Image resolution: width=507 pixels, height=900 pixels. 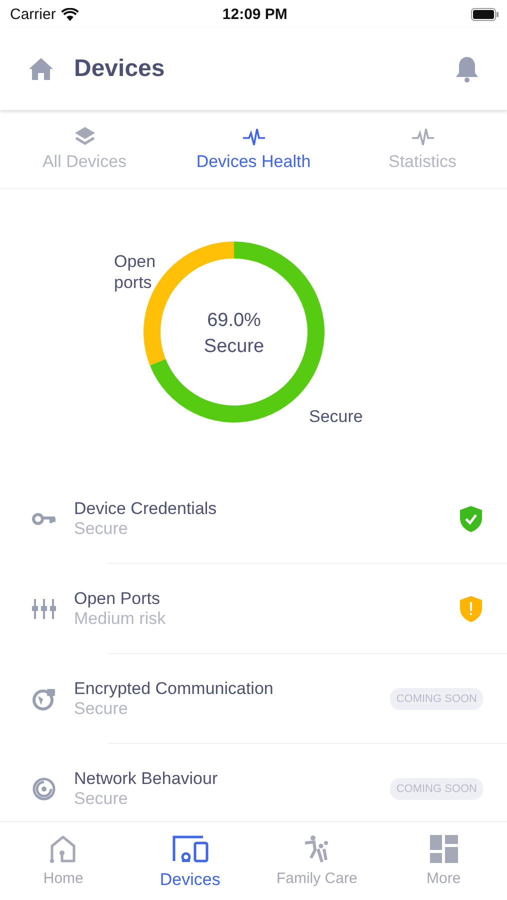 I want to click on check-title: Device Credentials, so click(x=146, y=509).